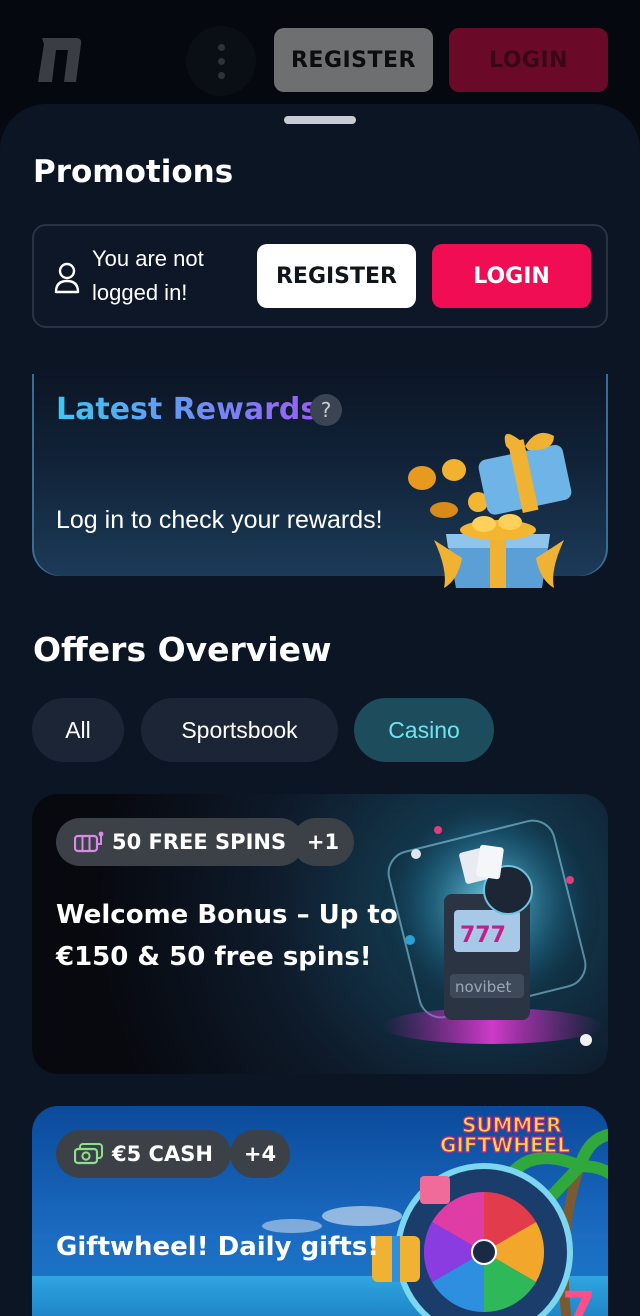  What do you see at coordinates (214, 957) in the screenshot?
I see `welcome-bonus-title-line2: €150 & 50 free spins!` at bounding box center [214, 957].